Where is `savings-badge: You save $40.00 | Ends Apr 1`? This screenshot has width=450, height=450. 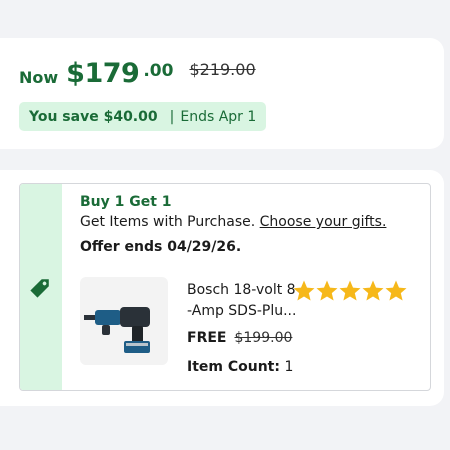
savings-badge: You save $40.00 | Ends Apr 1 is located at coordinates (143, 116).